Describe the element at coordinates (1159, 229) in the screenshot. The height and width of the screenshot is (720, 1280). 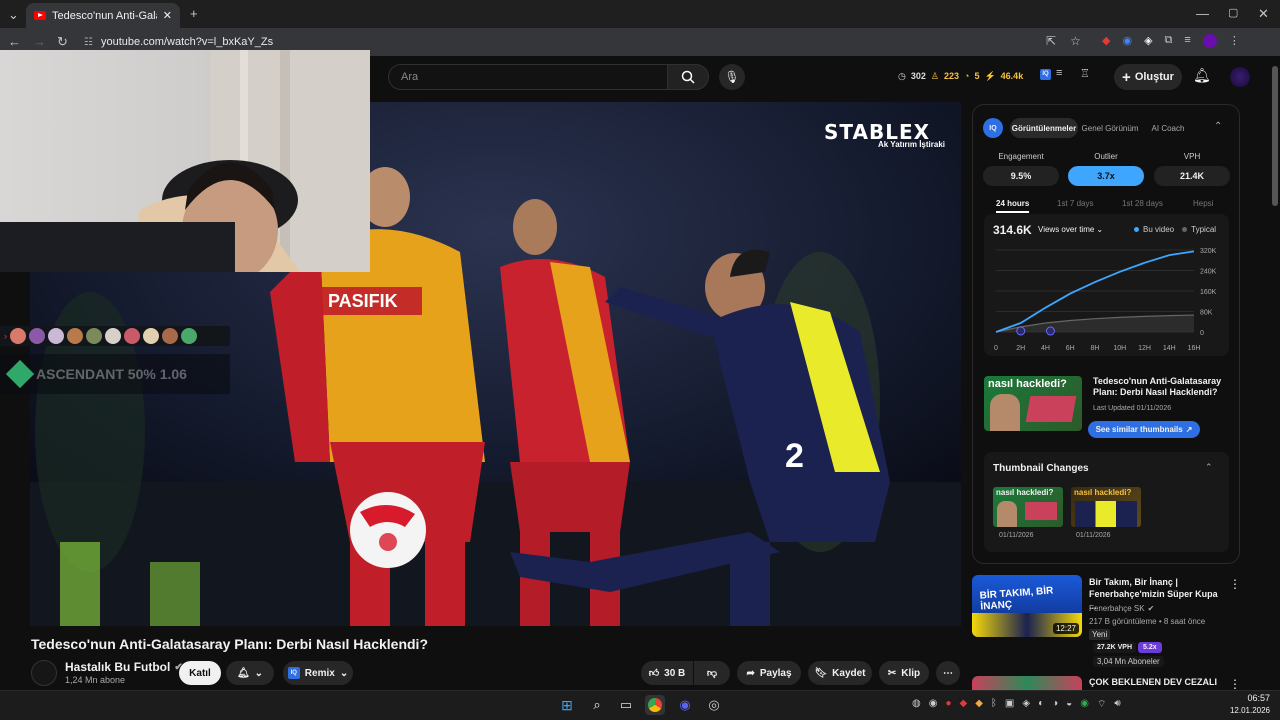
I see `legend-this-video: Bu video` at that location.